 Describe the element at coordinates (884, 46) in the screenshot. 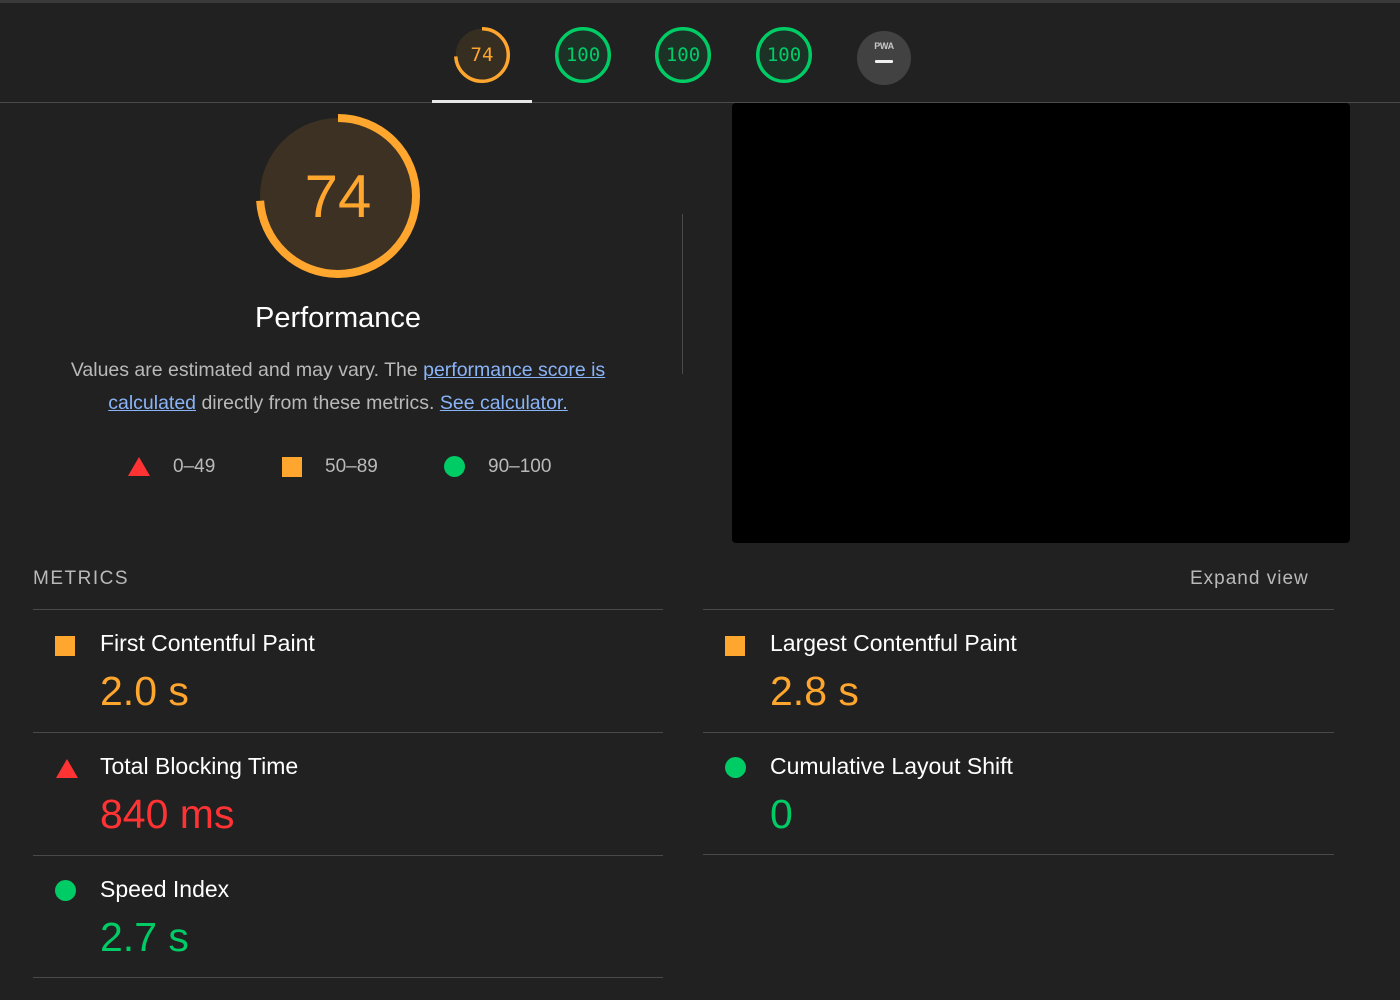

I see `pwa-label: PWA` at that location.